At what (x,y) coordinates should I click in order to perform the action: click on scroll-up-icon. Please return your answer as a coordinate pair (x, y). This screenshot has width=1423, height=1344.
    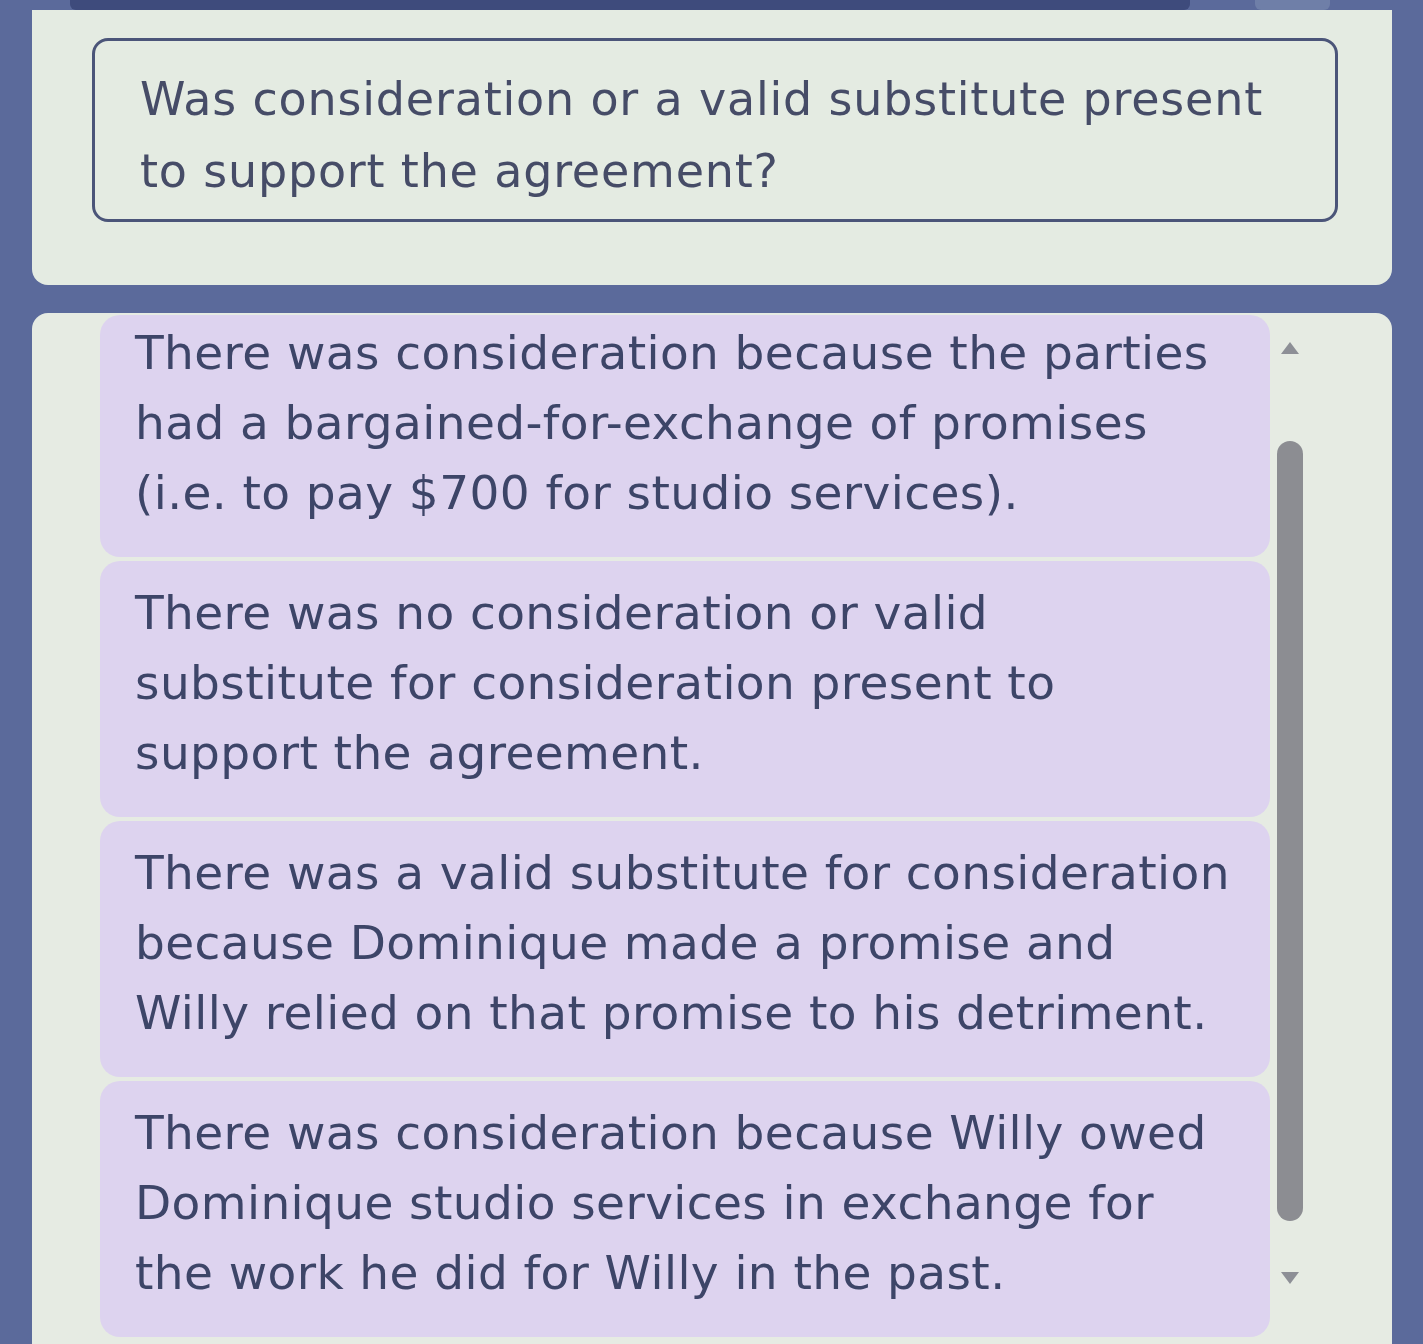
    Looking at the image, I should click on (1290, 348).